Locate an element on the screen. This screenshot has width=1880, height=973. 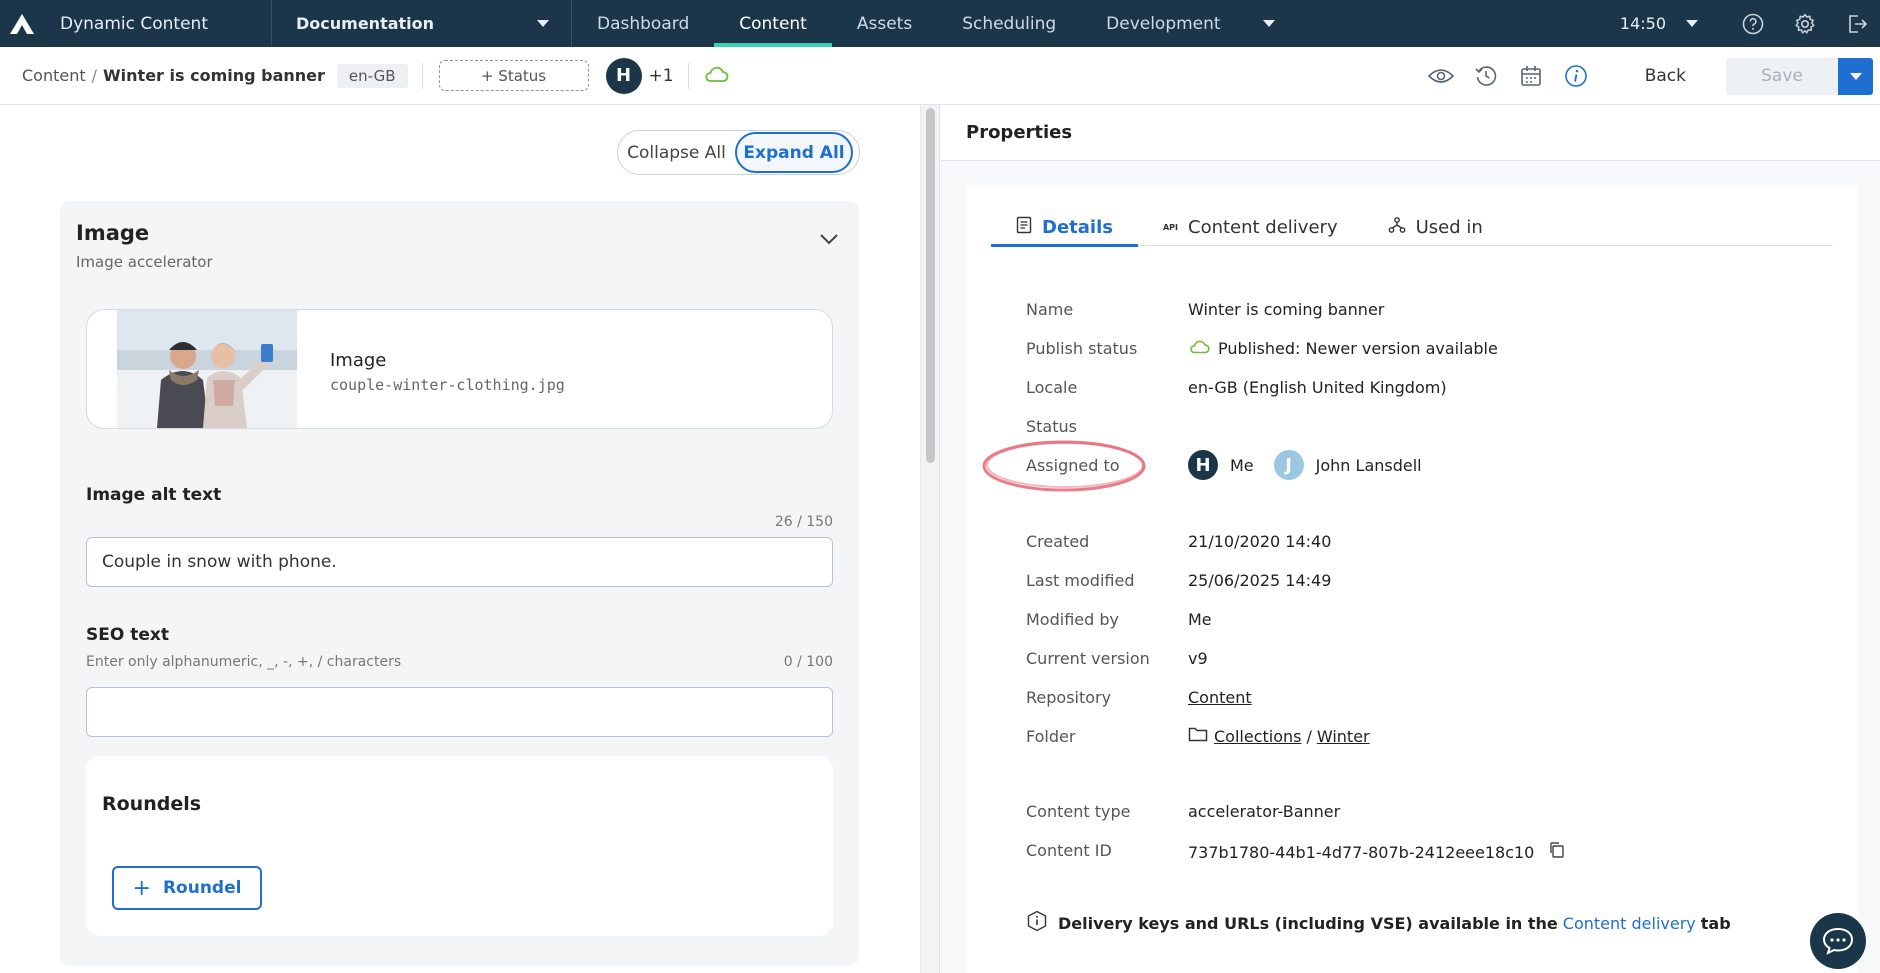
properties-header: Properties is located at coordinates (1410, 133).